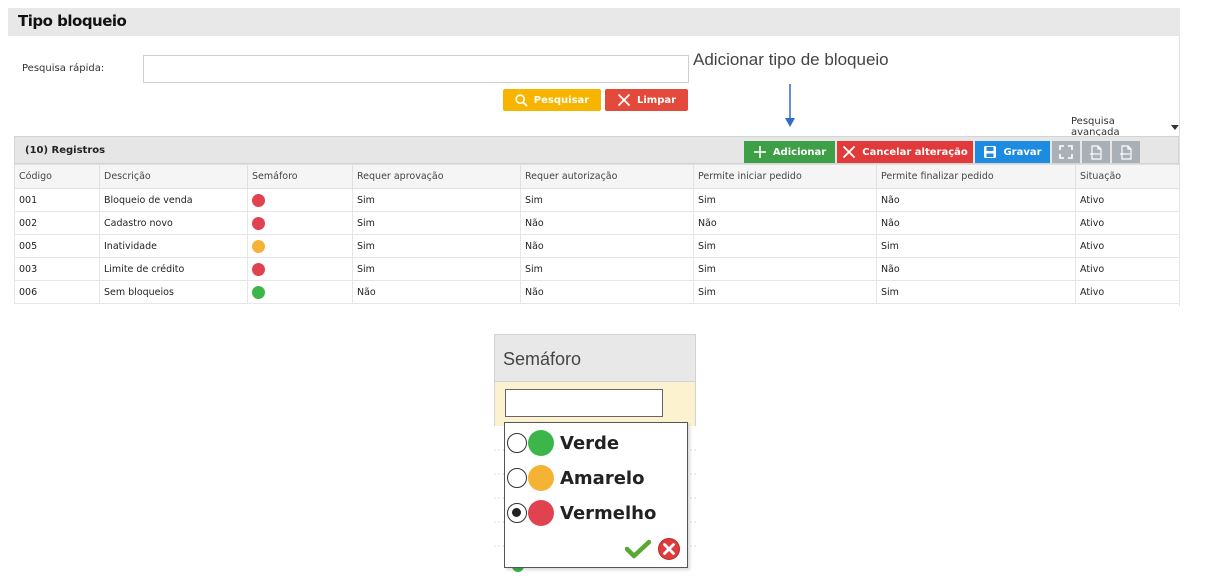 This screenshot has width=1215, height=583. What do you see at coordinates (57, 200) in the screenshot?
I see `cell-codigo: 001` at bounding box center [57, 200].